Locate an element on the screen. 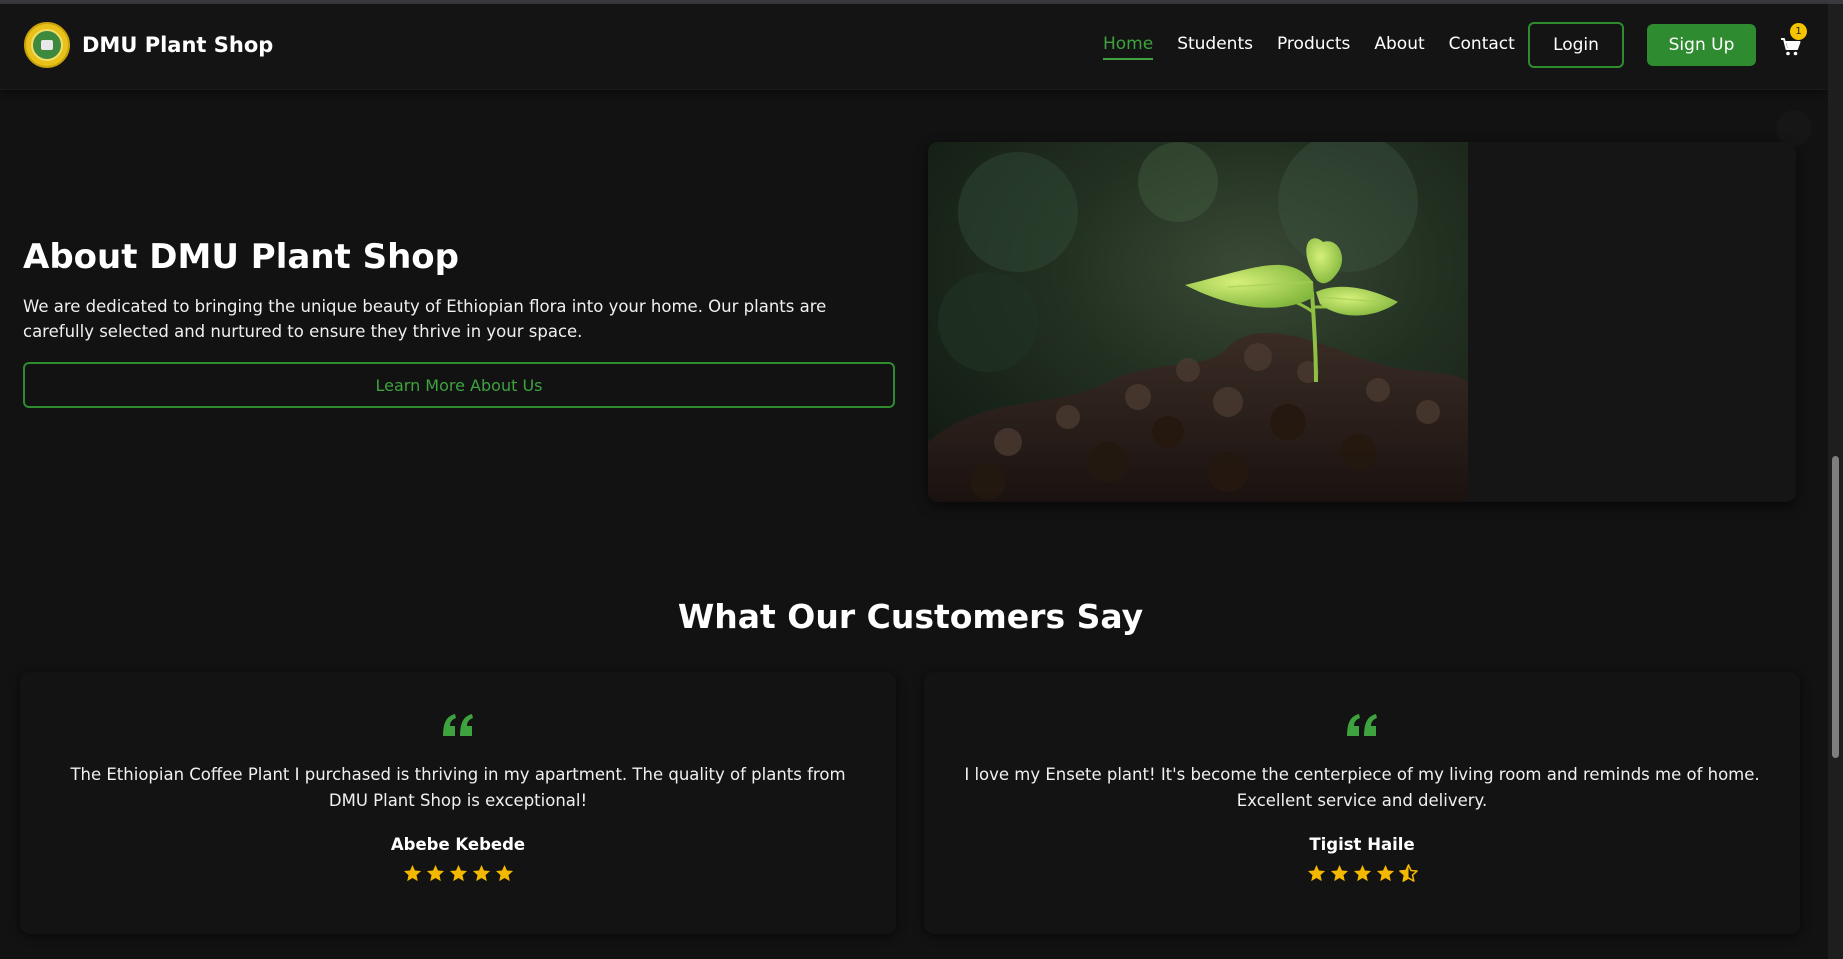 This screenshot has width=1843, height=959. nav-link-about: About is located at coordinates (1399, 47).